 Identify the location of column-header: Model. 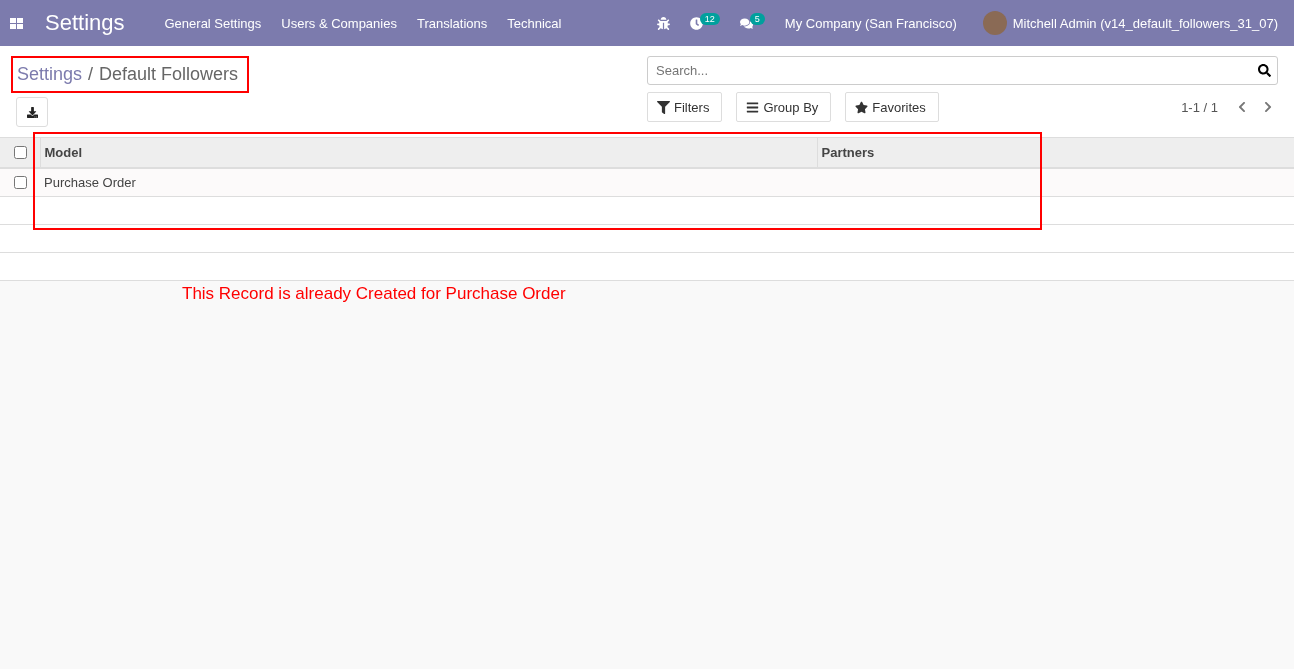
(428, 153).